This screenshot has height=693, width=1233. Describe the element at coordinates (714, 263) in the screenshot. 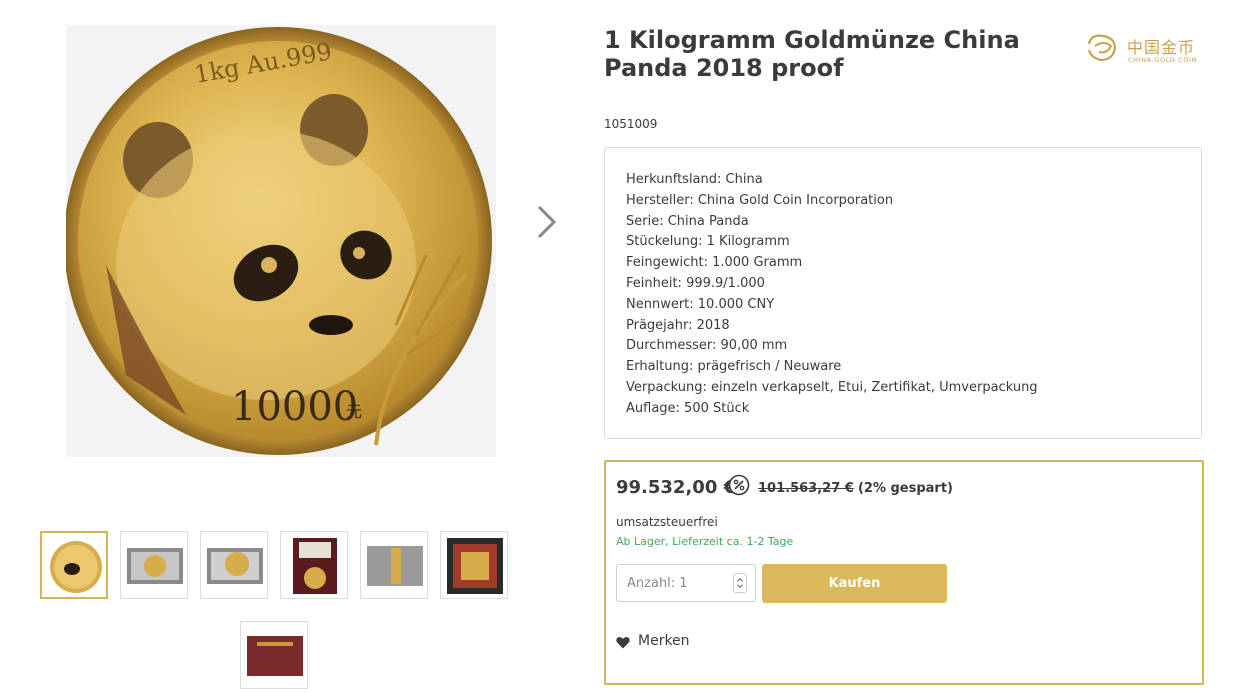

I see `property-item: Feingewicht: 1.000 Gramm` at that location.